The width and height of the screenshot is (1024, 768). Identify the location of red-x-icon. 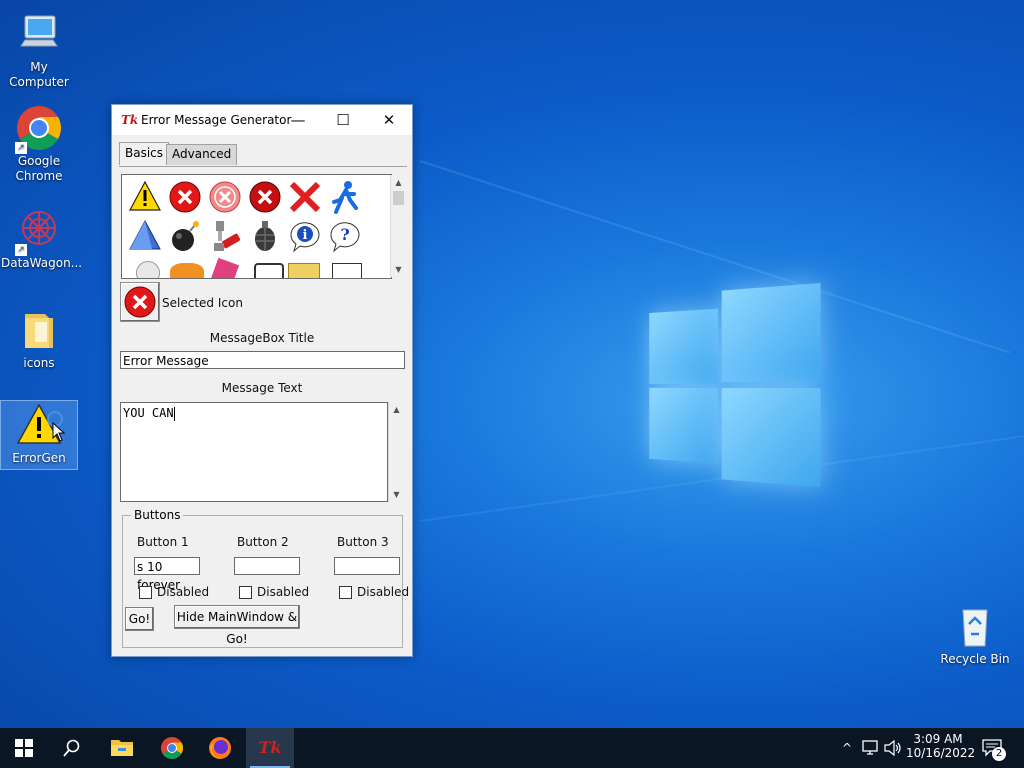
(305, 197).